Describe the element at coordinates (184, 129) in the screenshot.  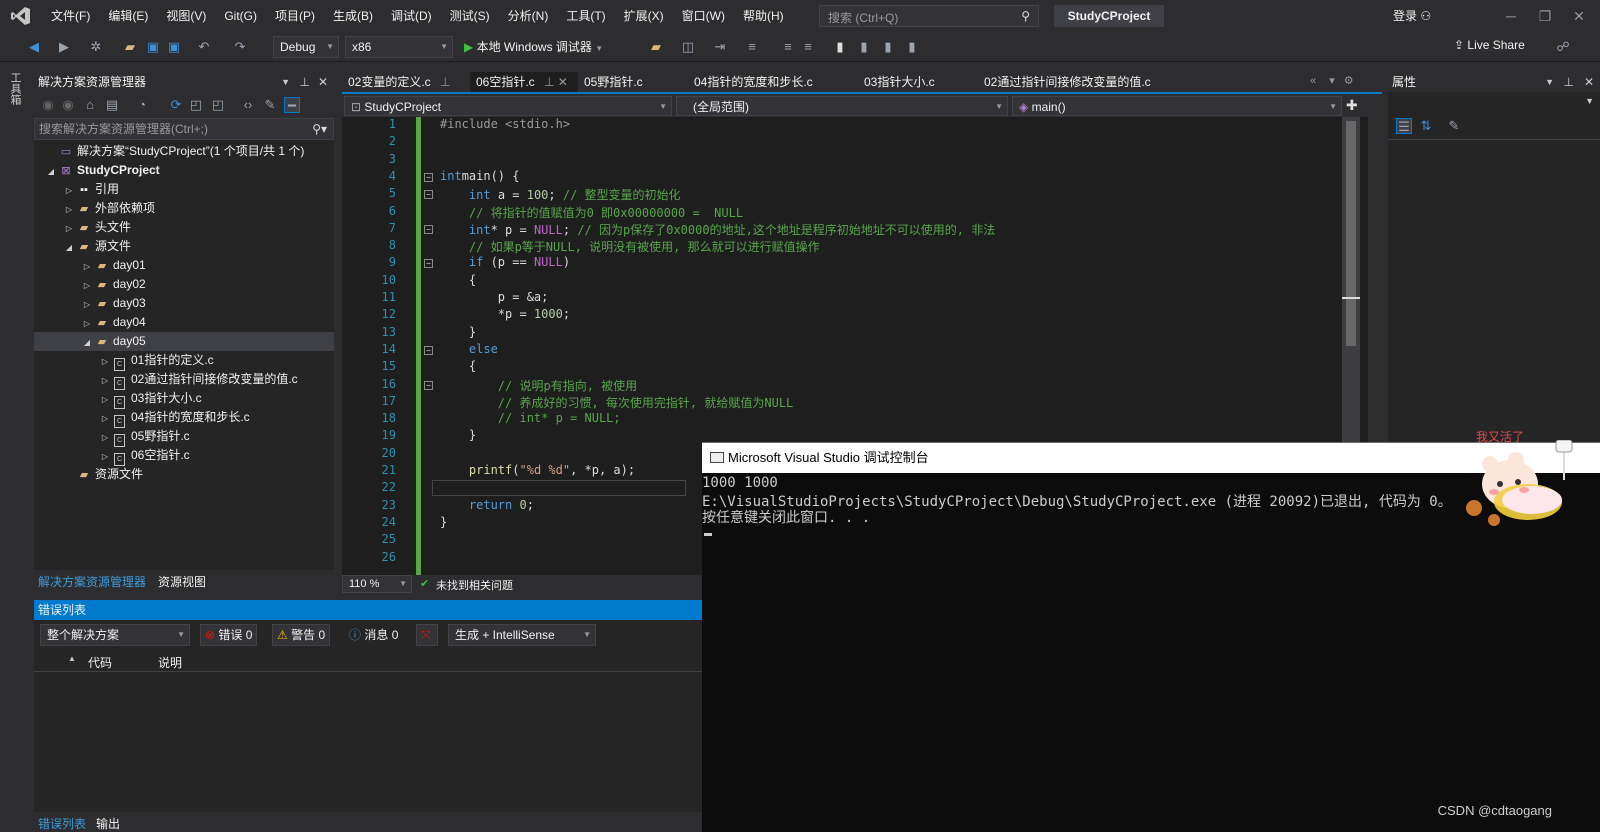
I see `solution-search-input: 搜索解决方案资源管理器(Ctrl+;) ⚲▾` at that location.